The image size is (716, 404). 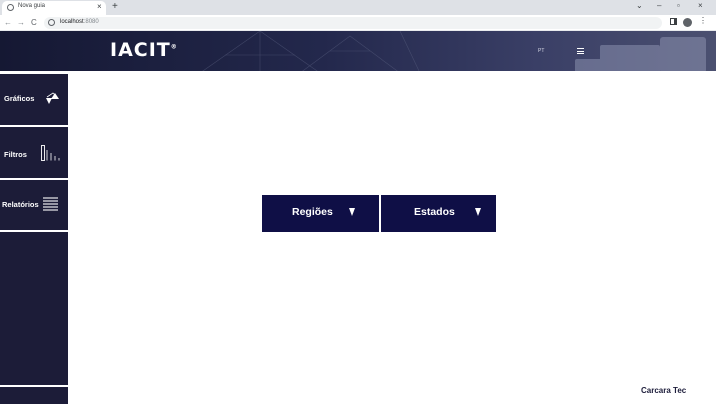 What do you see at coordinates (358, 72) in the screenshot?
I see `header-divider` at bounding box center [358, 72].